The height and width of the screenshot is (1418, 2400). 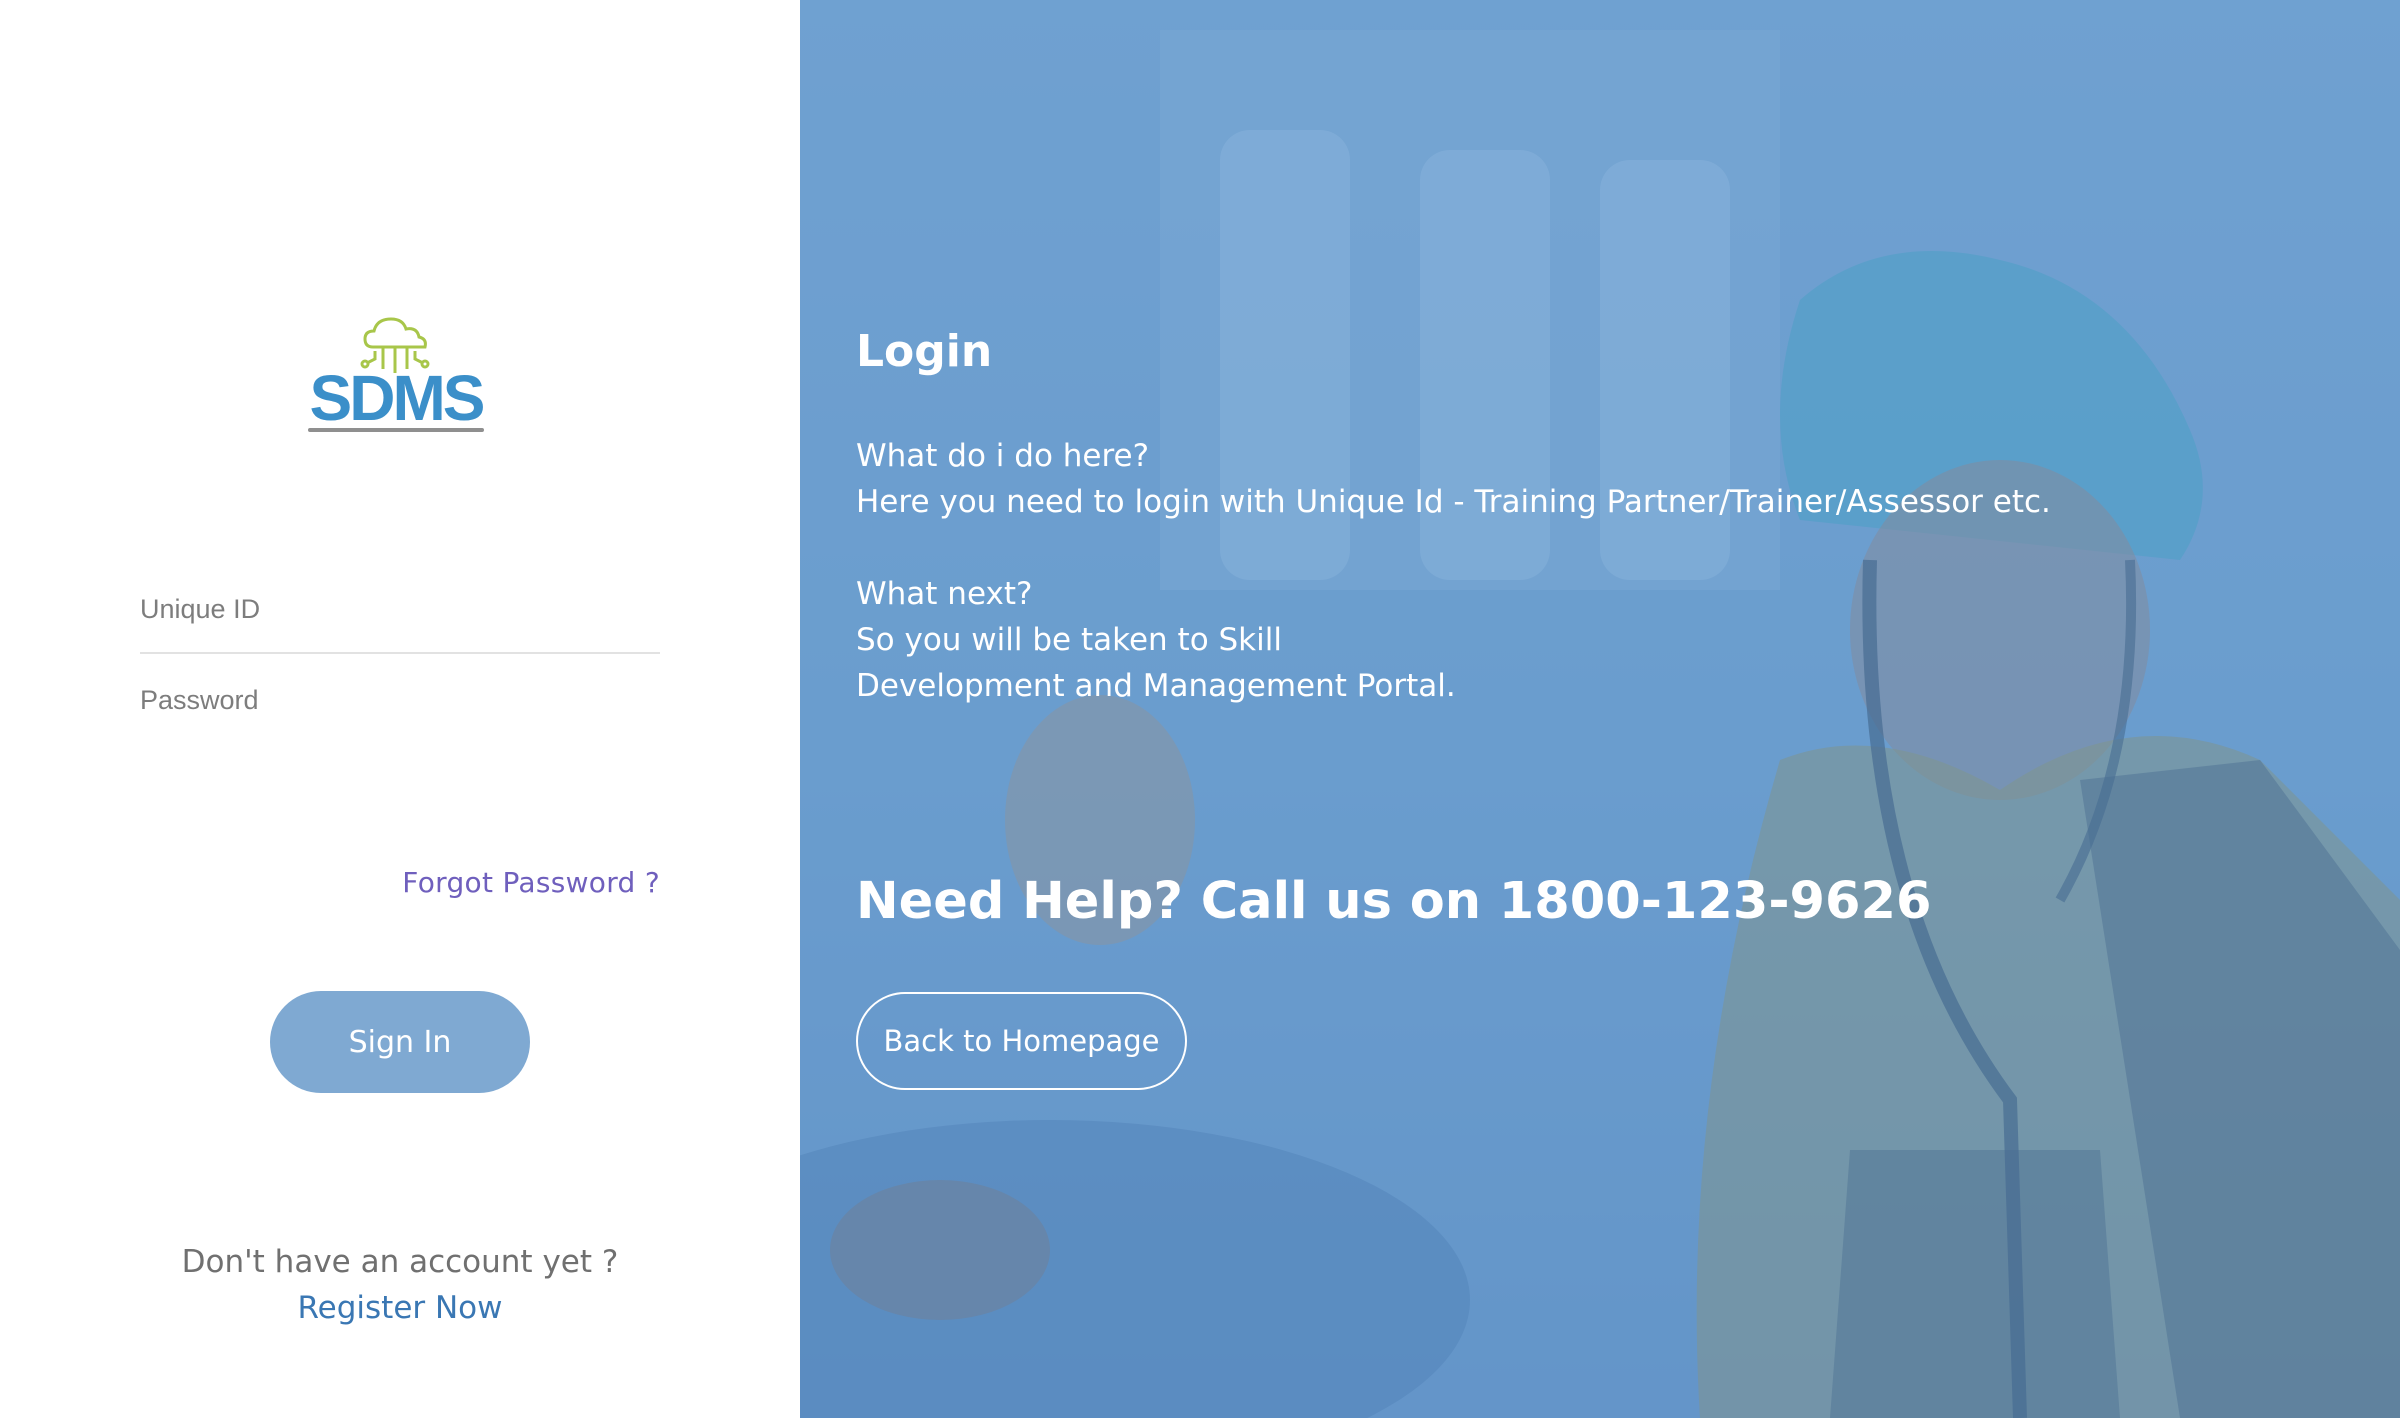 I want to click on info-question-1: What do i do here?, so click(x=1003, y=456).